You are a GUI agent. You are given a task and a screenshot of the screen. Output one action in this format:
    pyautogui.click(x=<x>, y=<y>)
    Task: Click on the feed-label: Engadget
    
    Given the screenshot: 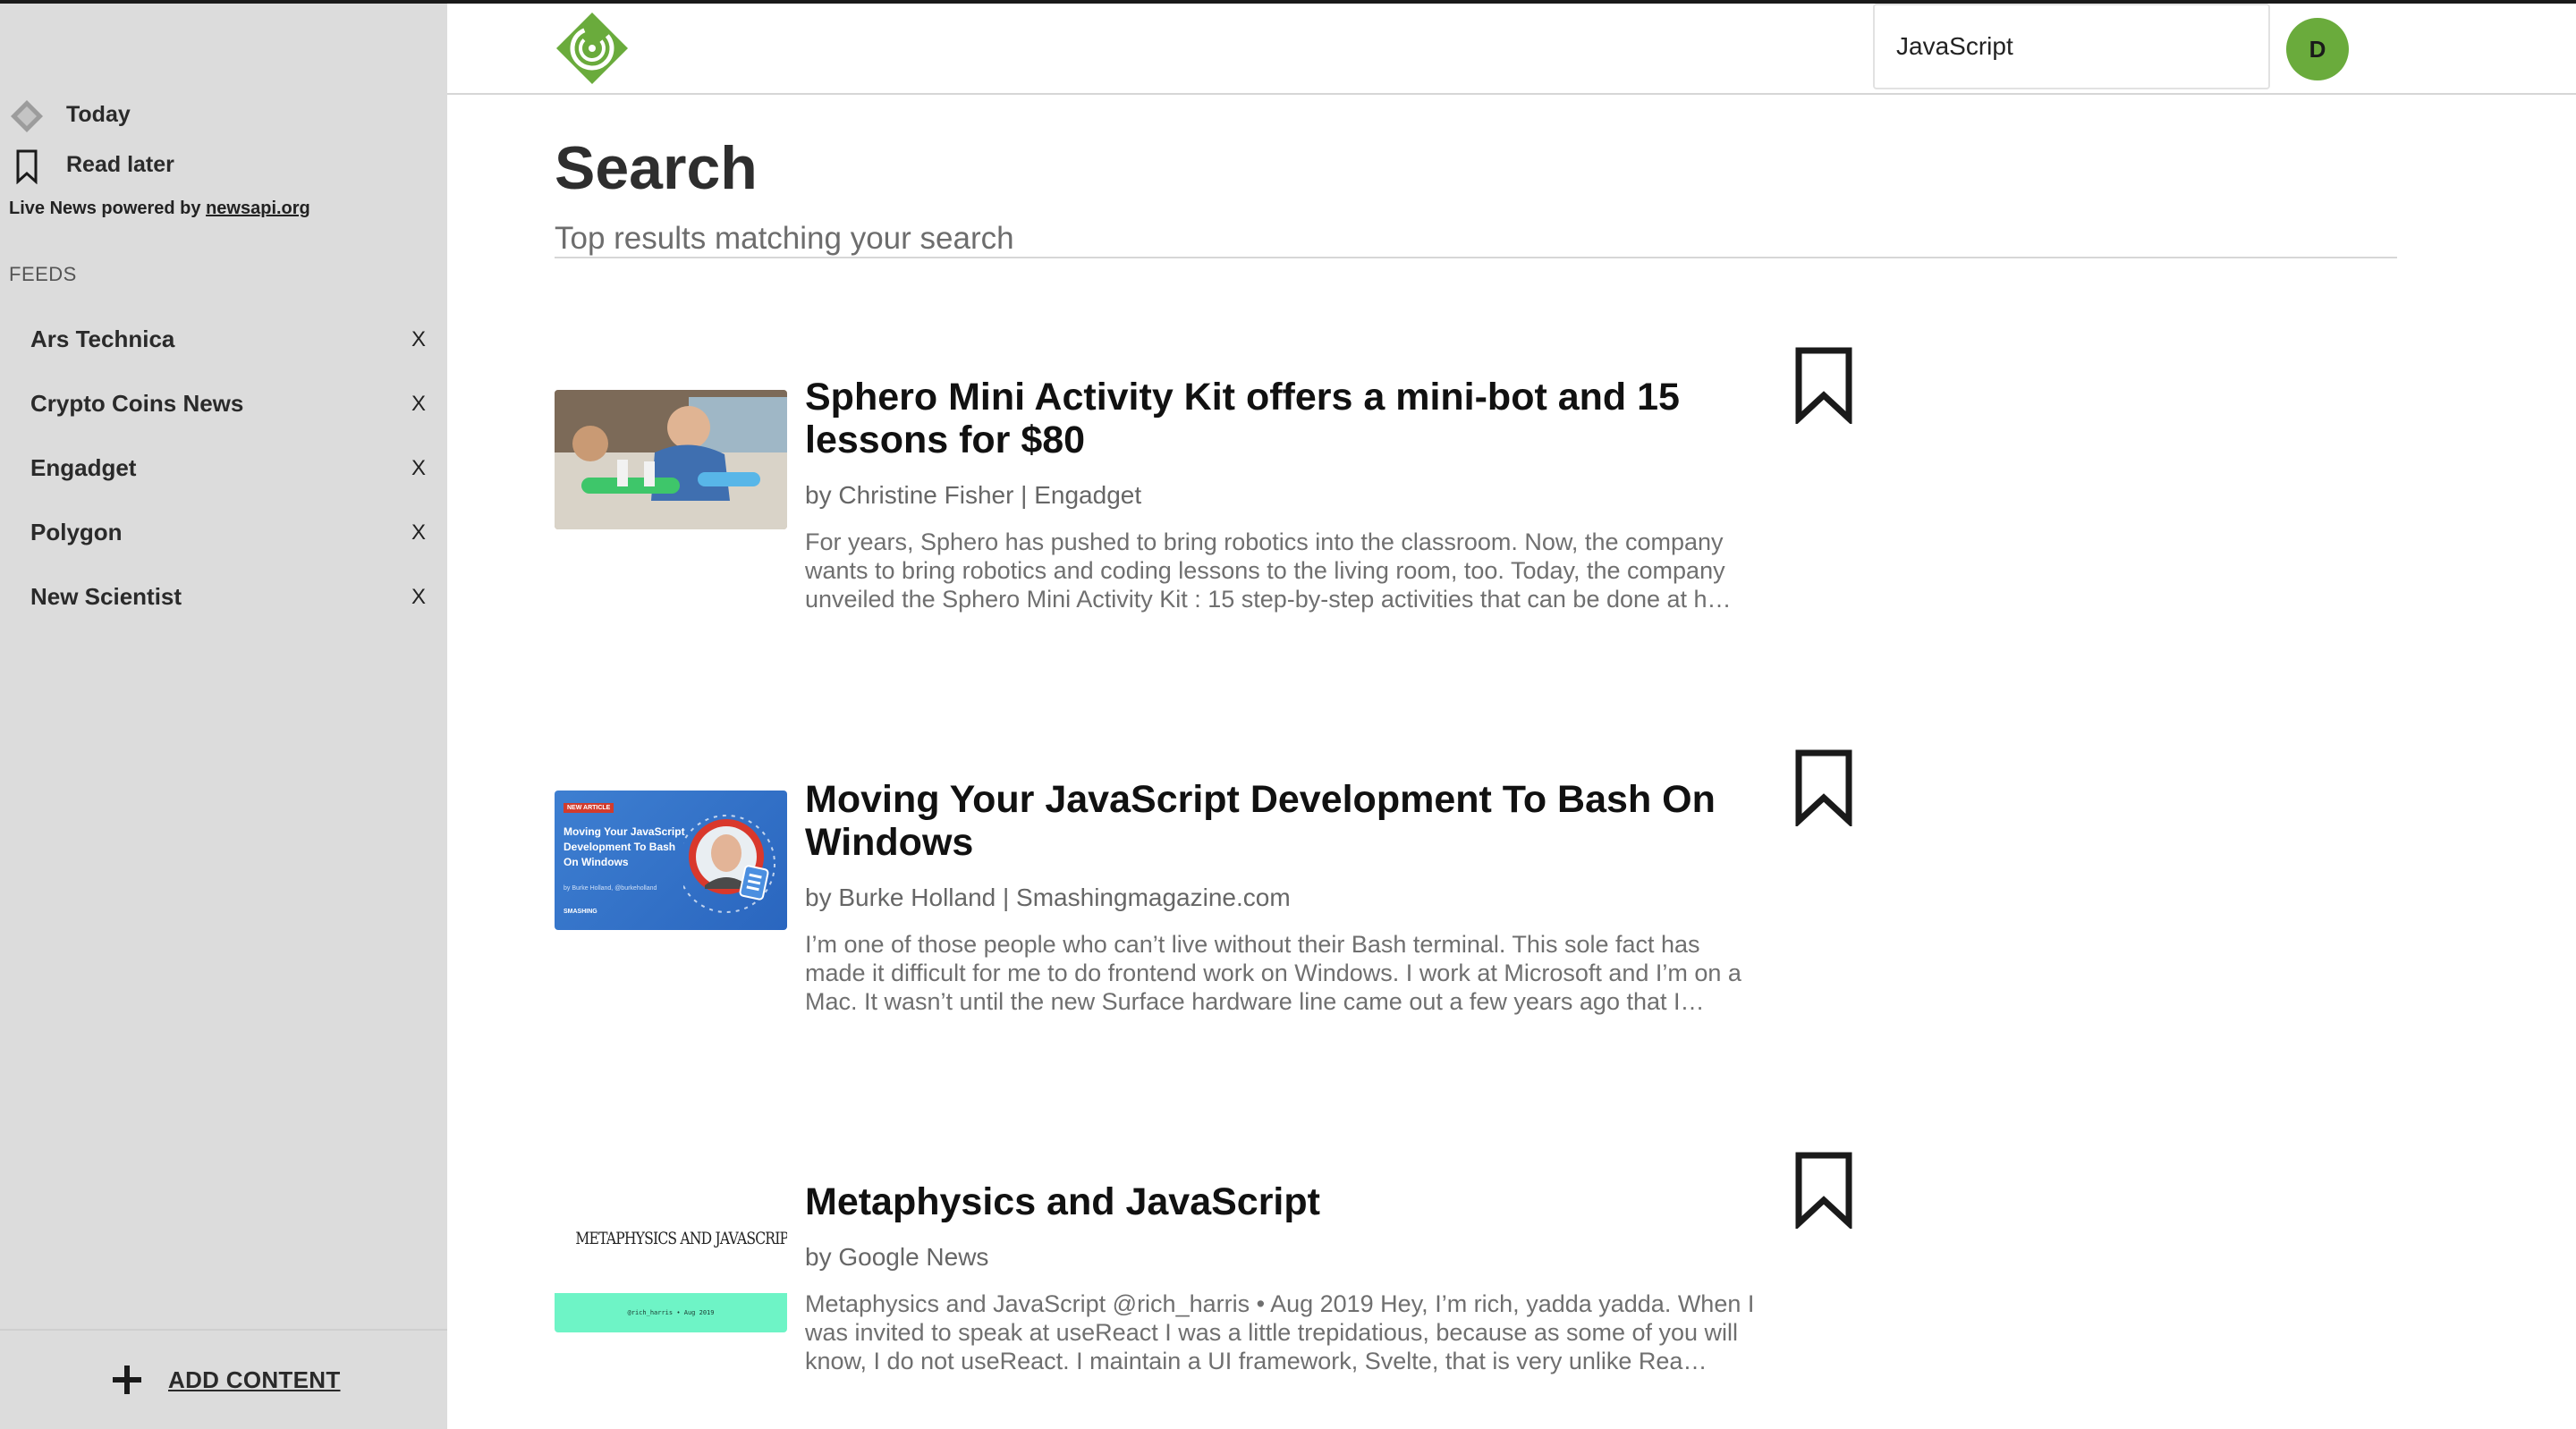 What is the action you would take?
    pyautogui.click(x=83, y=468)
    